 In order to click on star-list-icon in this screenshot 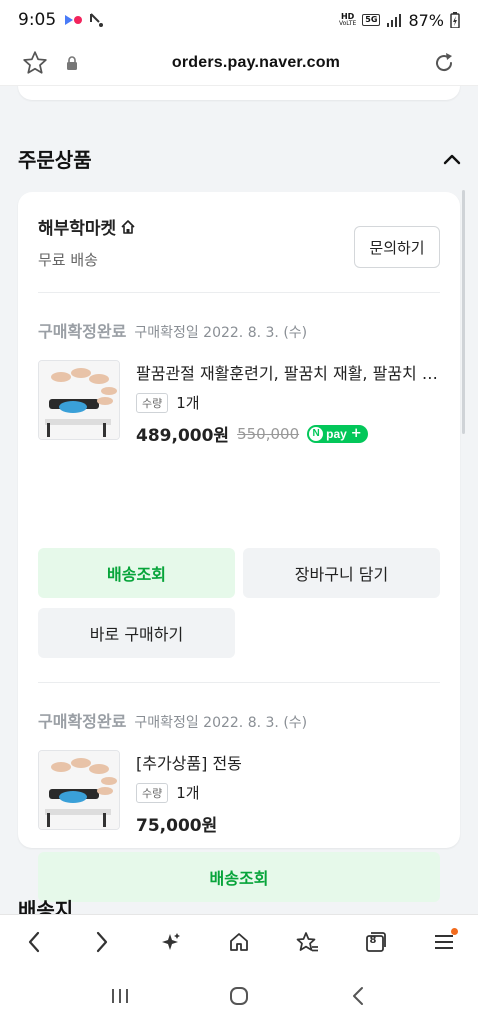, I will do `click(307, 941)`.